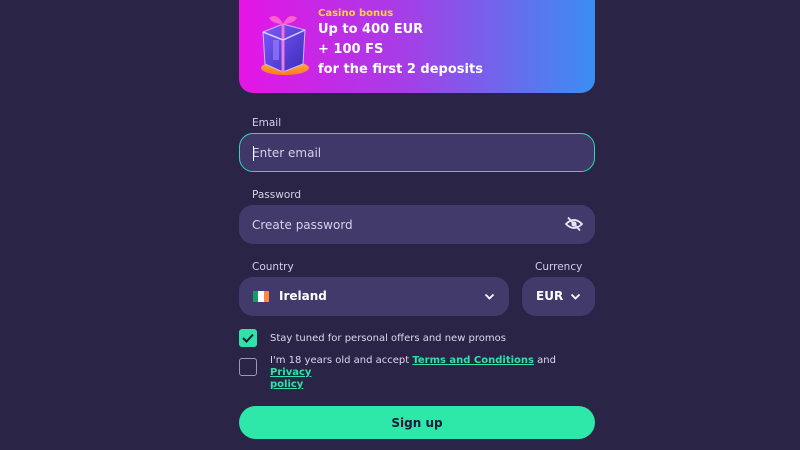  Describe the element at coordinates (400, 69) in the screenshot. I see `bonus-condition: for the first 2 deposits` at that location.